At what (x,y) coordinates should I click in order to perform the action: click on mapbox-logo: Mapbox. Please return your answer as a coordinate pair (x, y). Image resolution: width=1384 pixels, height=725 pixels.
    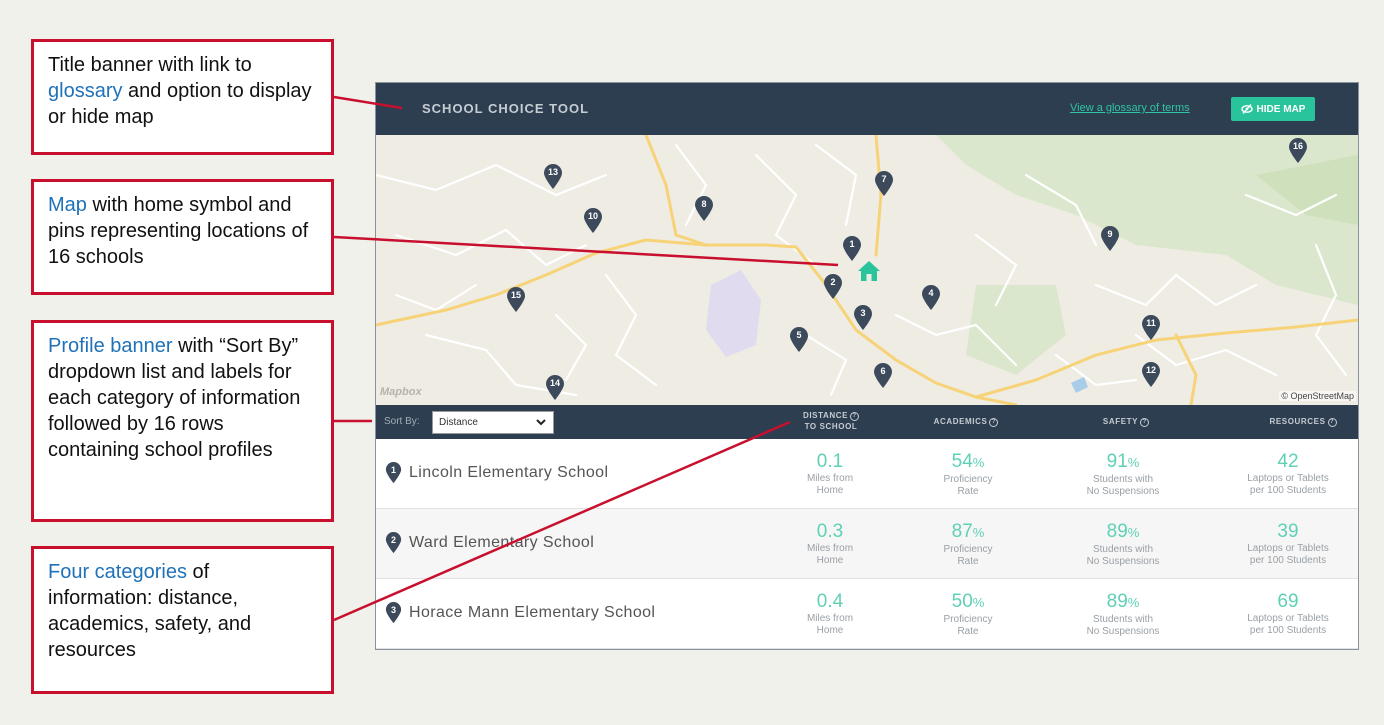
    Looking at the image, I should click on (401, 392).